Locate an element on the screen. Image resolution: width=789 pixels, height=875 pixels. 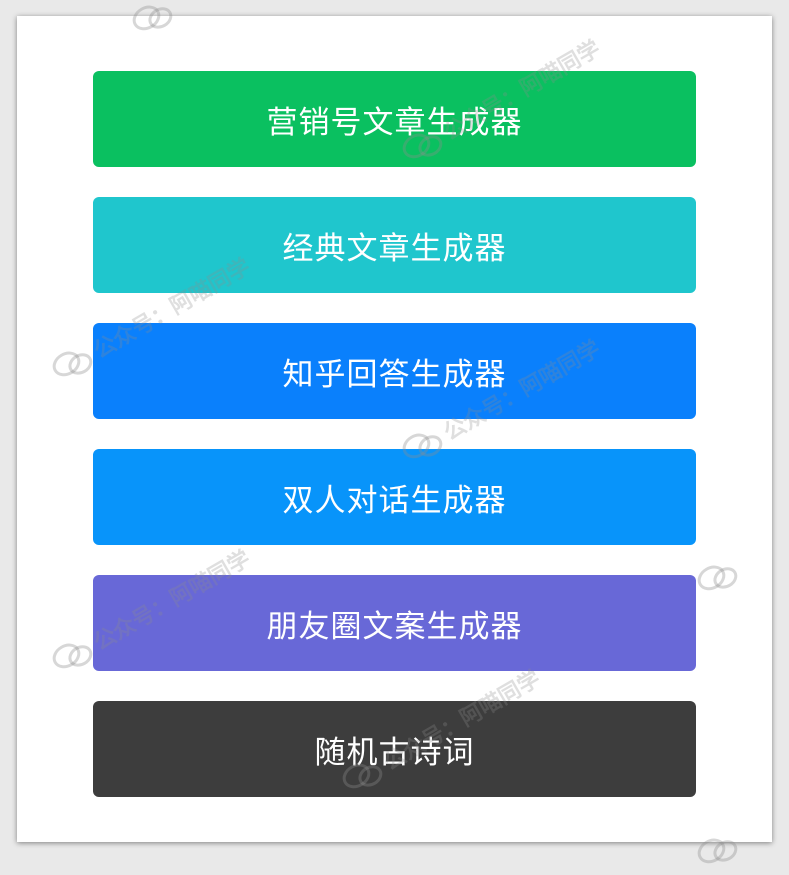
moments-copy-generator-button: 朋友圈文案生成器 is located at coordinates (394, 623).